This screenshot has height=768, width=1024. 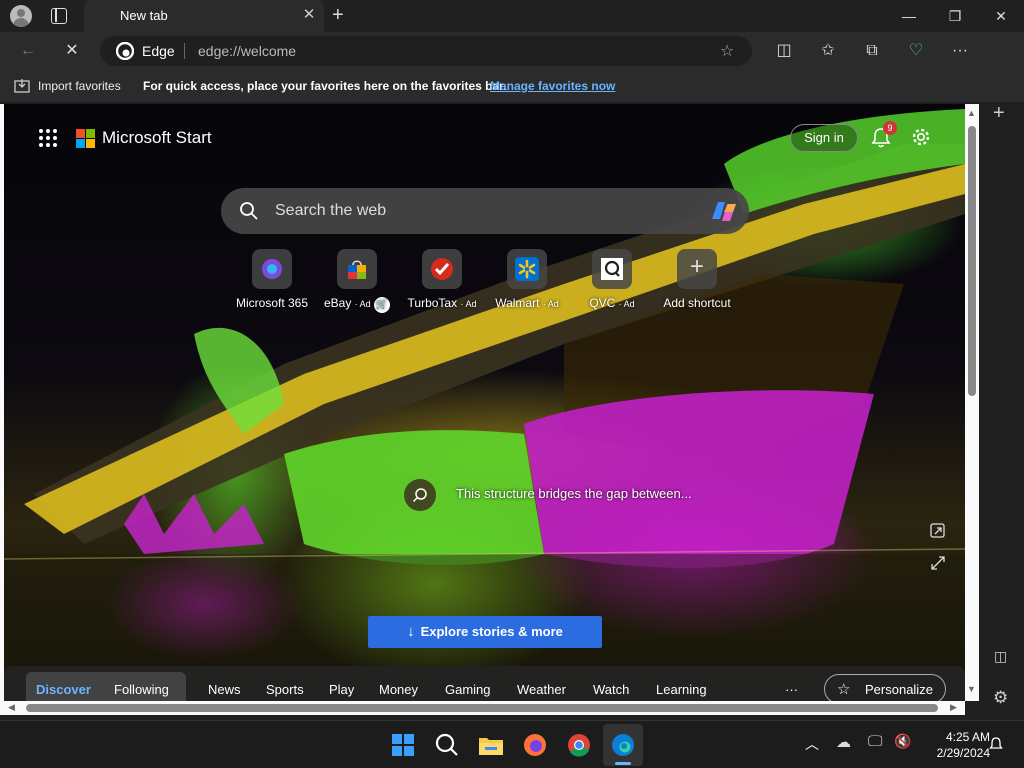 I want to click on notification-badge: 9, so click(x=890, y=128).